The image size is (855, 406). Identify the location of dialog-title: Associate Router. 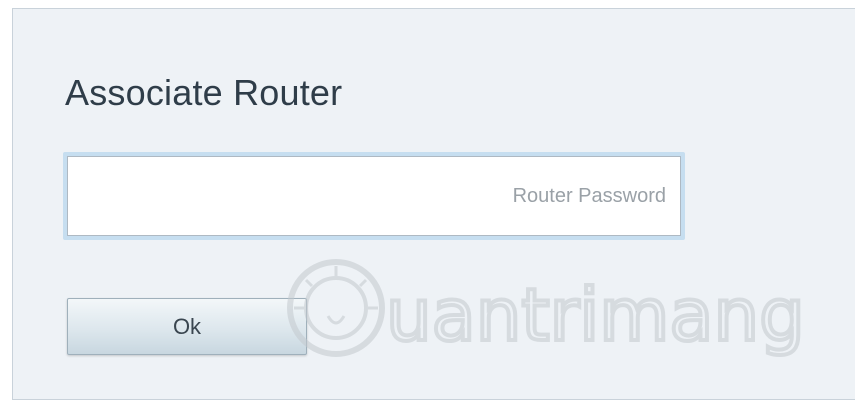
(204, 92).